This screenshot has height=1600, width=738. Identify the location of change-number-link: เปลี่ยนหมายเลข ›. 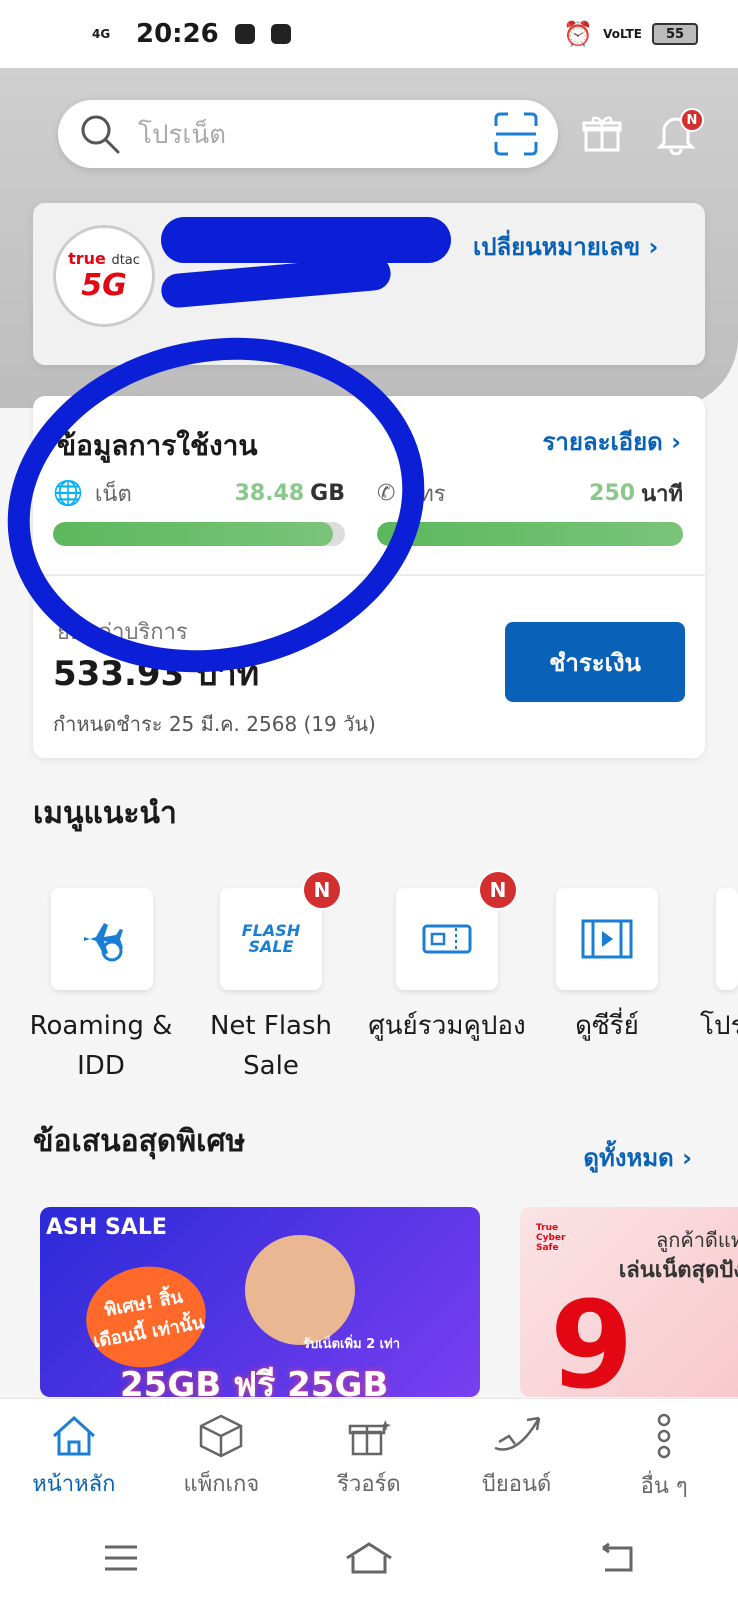
(565, 246).